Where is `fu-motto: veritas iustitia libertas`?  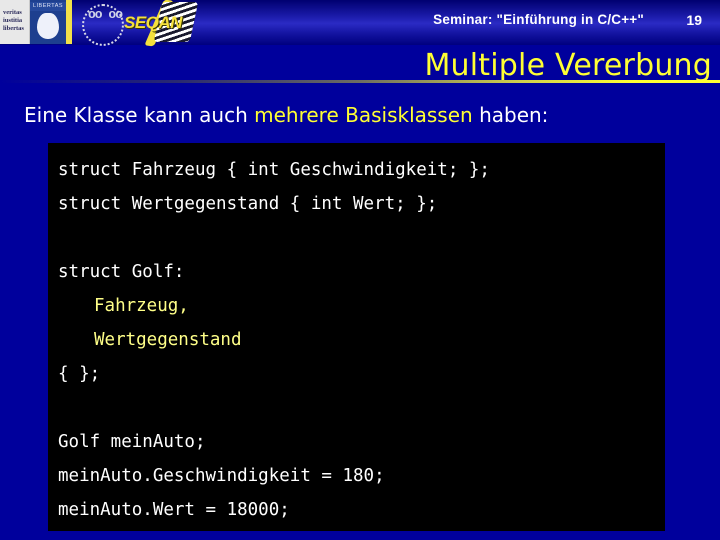
fu-motto: veritas iustitia libertas is located at coordinates (13, 21).